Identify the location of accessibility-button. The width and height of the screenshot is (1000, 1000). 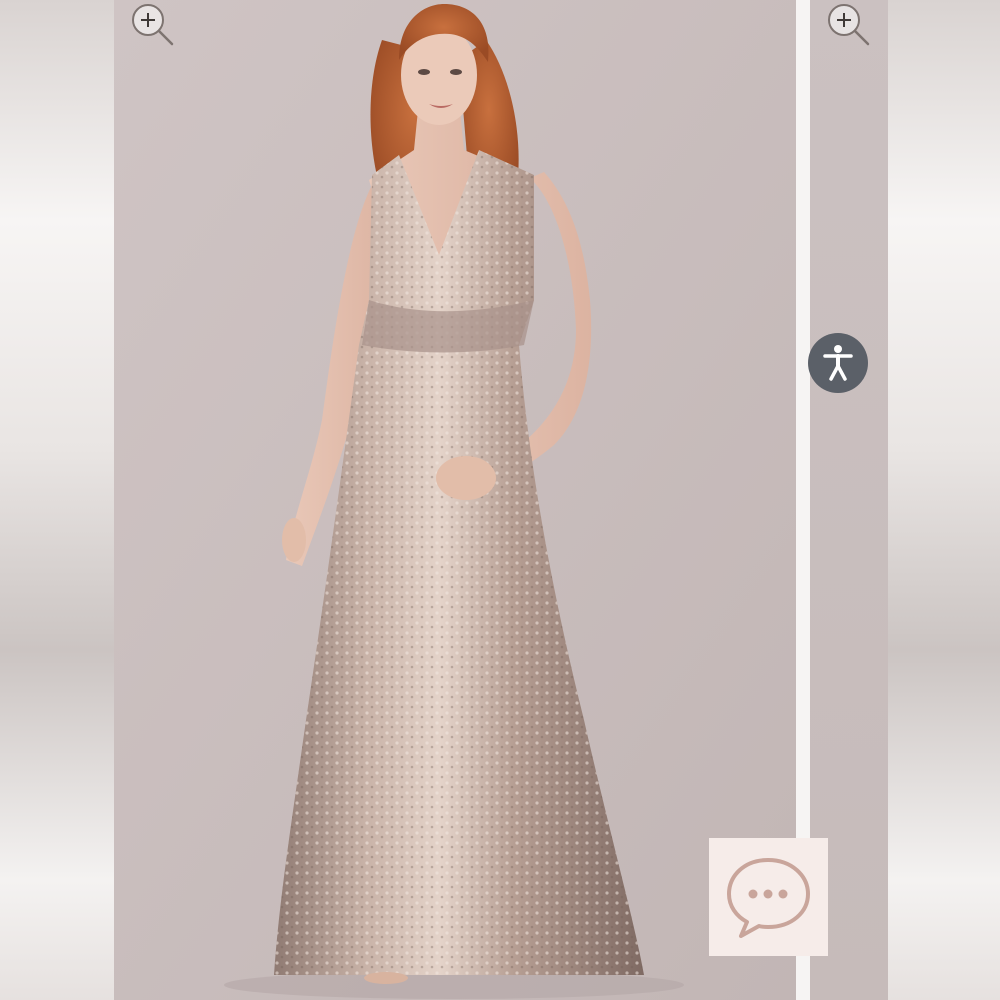
(838, 363).